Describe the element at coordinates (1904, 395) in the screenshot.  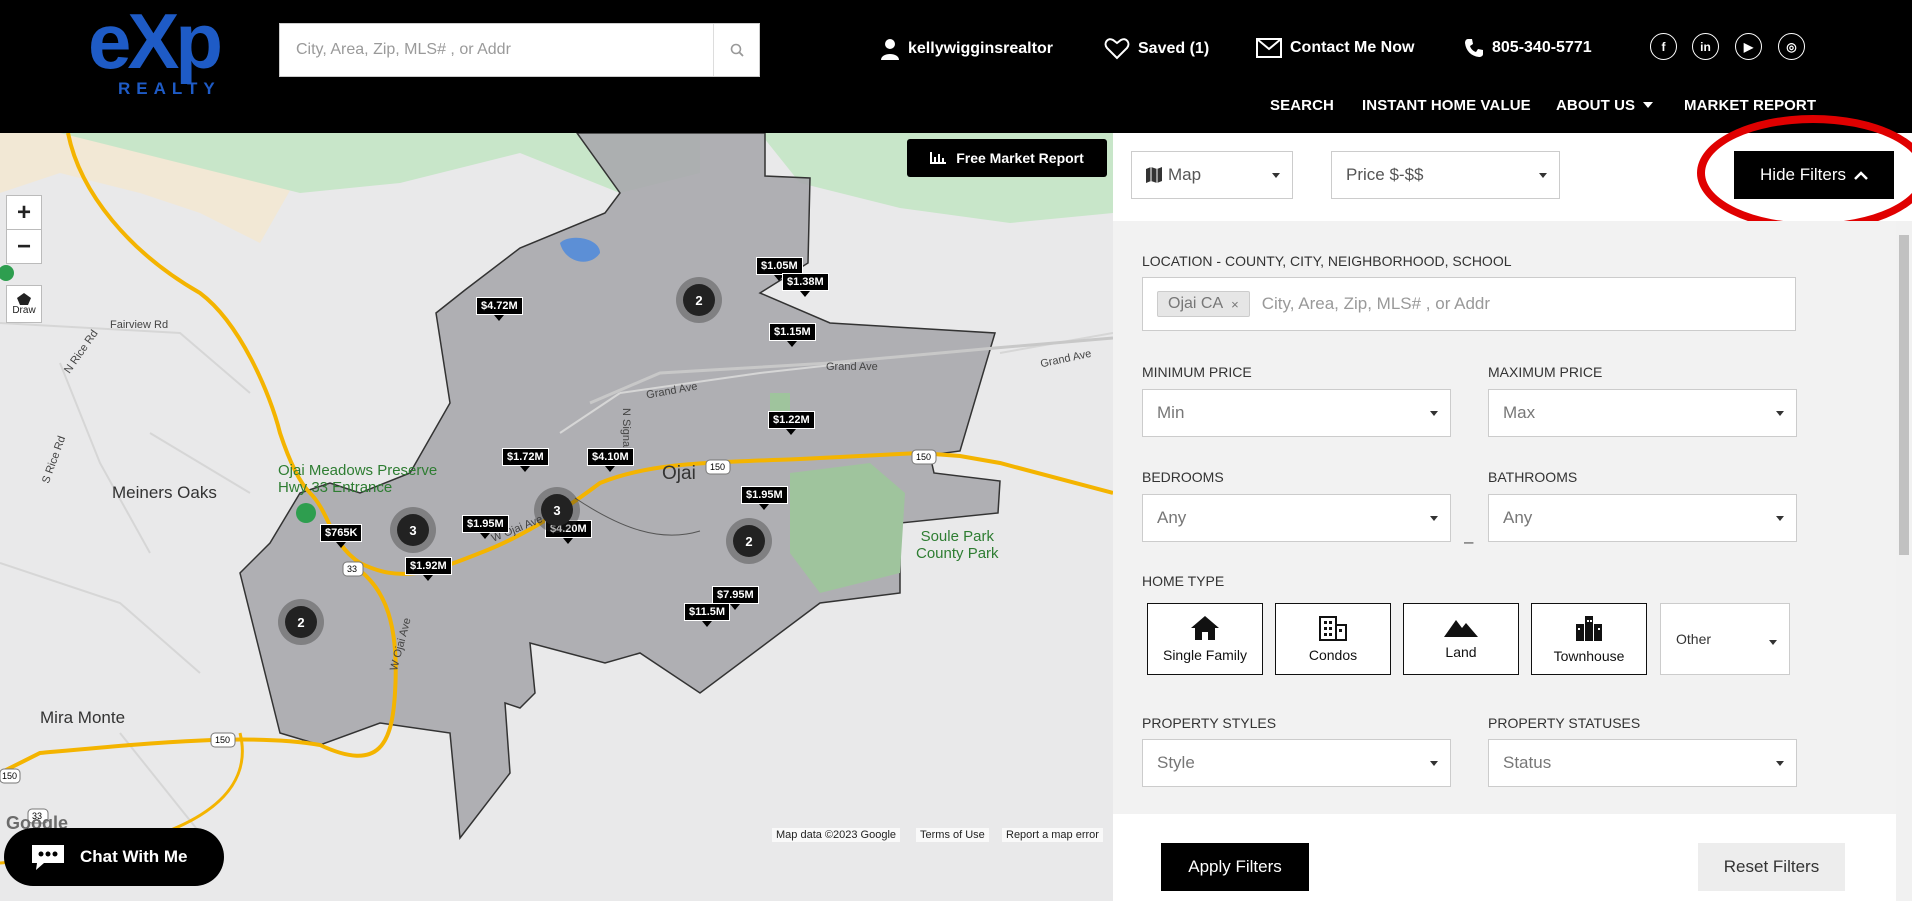
I see `scrollbar-thumb` at that location.